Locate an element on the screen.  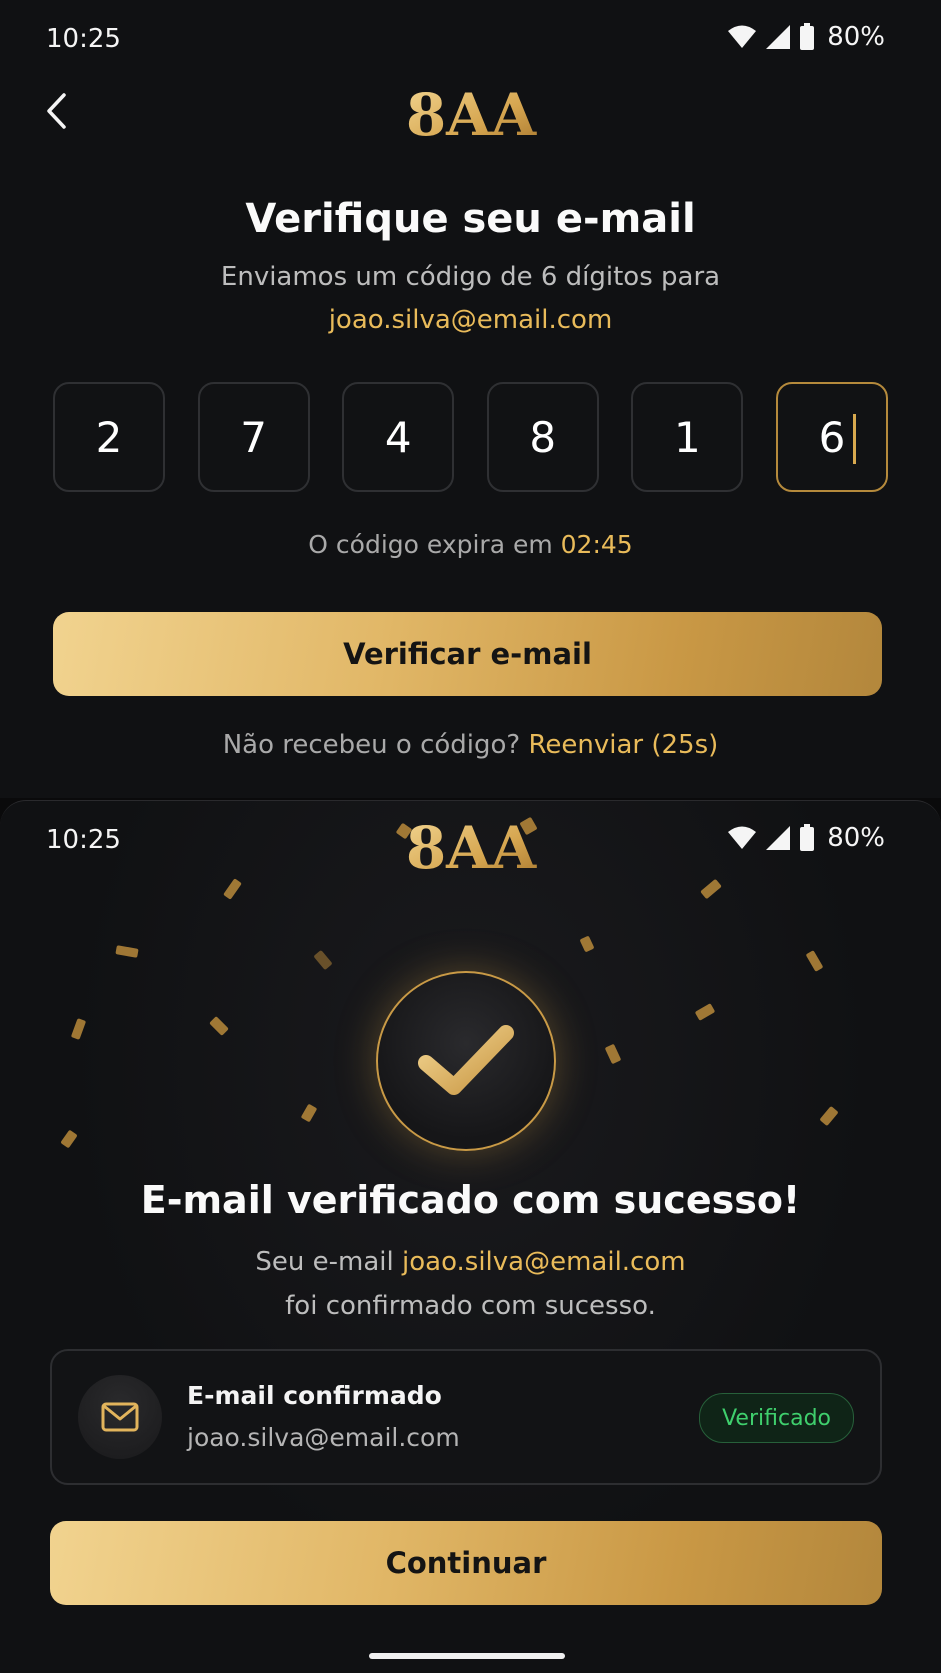
continue-button: Continuar is located at coordinates (466, 1563).